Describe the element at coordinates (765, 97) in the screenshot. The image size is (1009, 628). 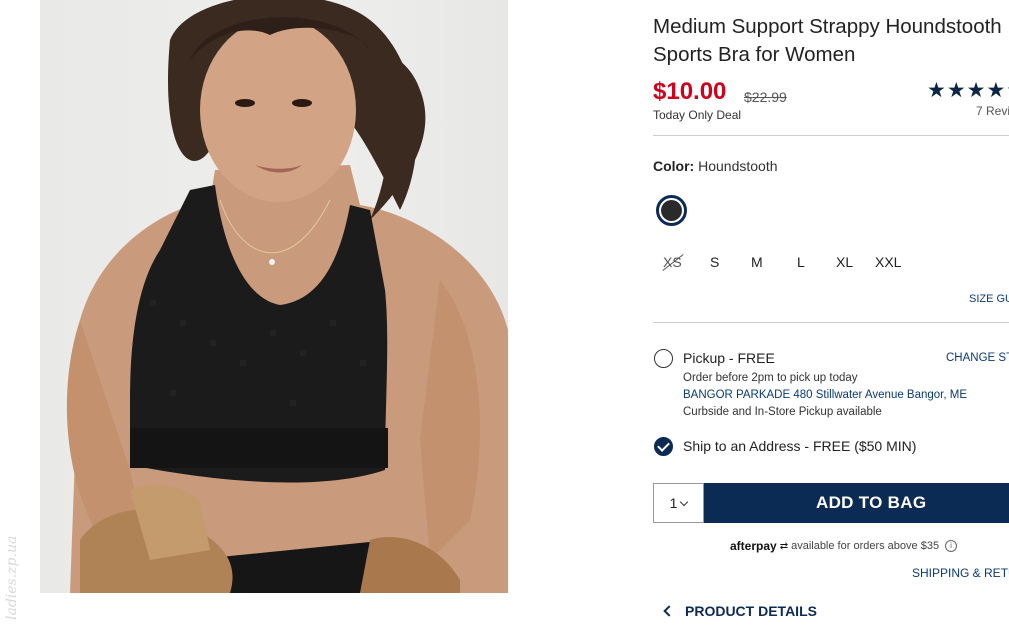
I see `original-price: $22.99` at that location.